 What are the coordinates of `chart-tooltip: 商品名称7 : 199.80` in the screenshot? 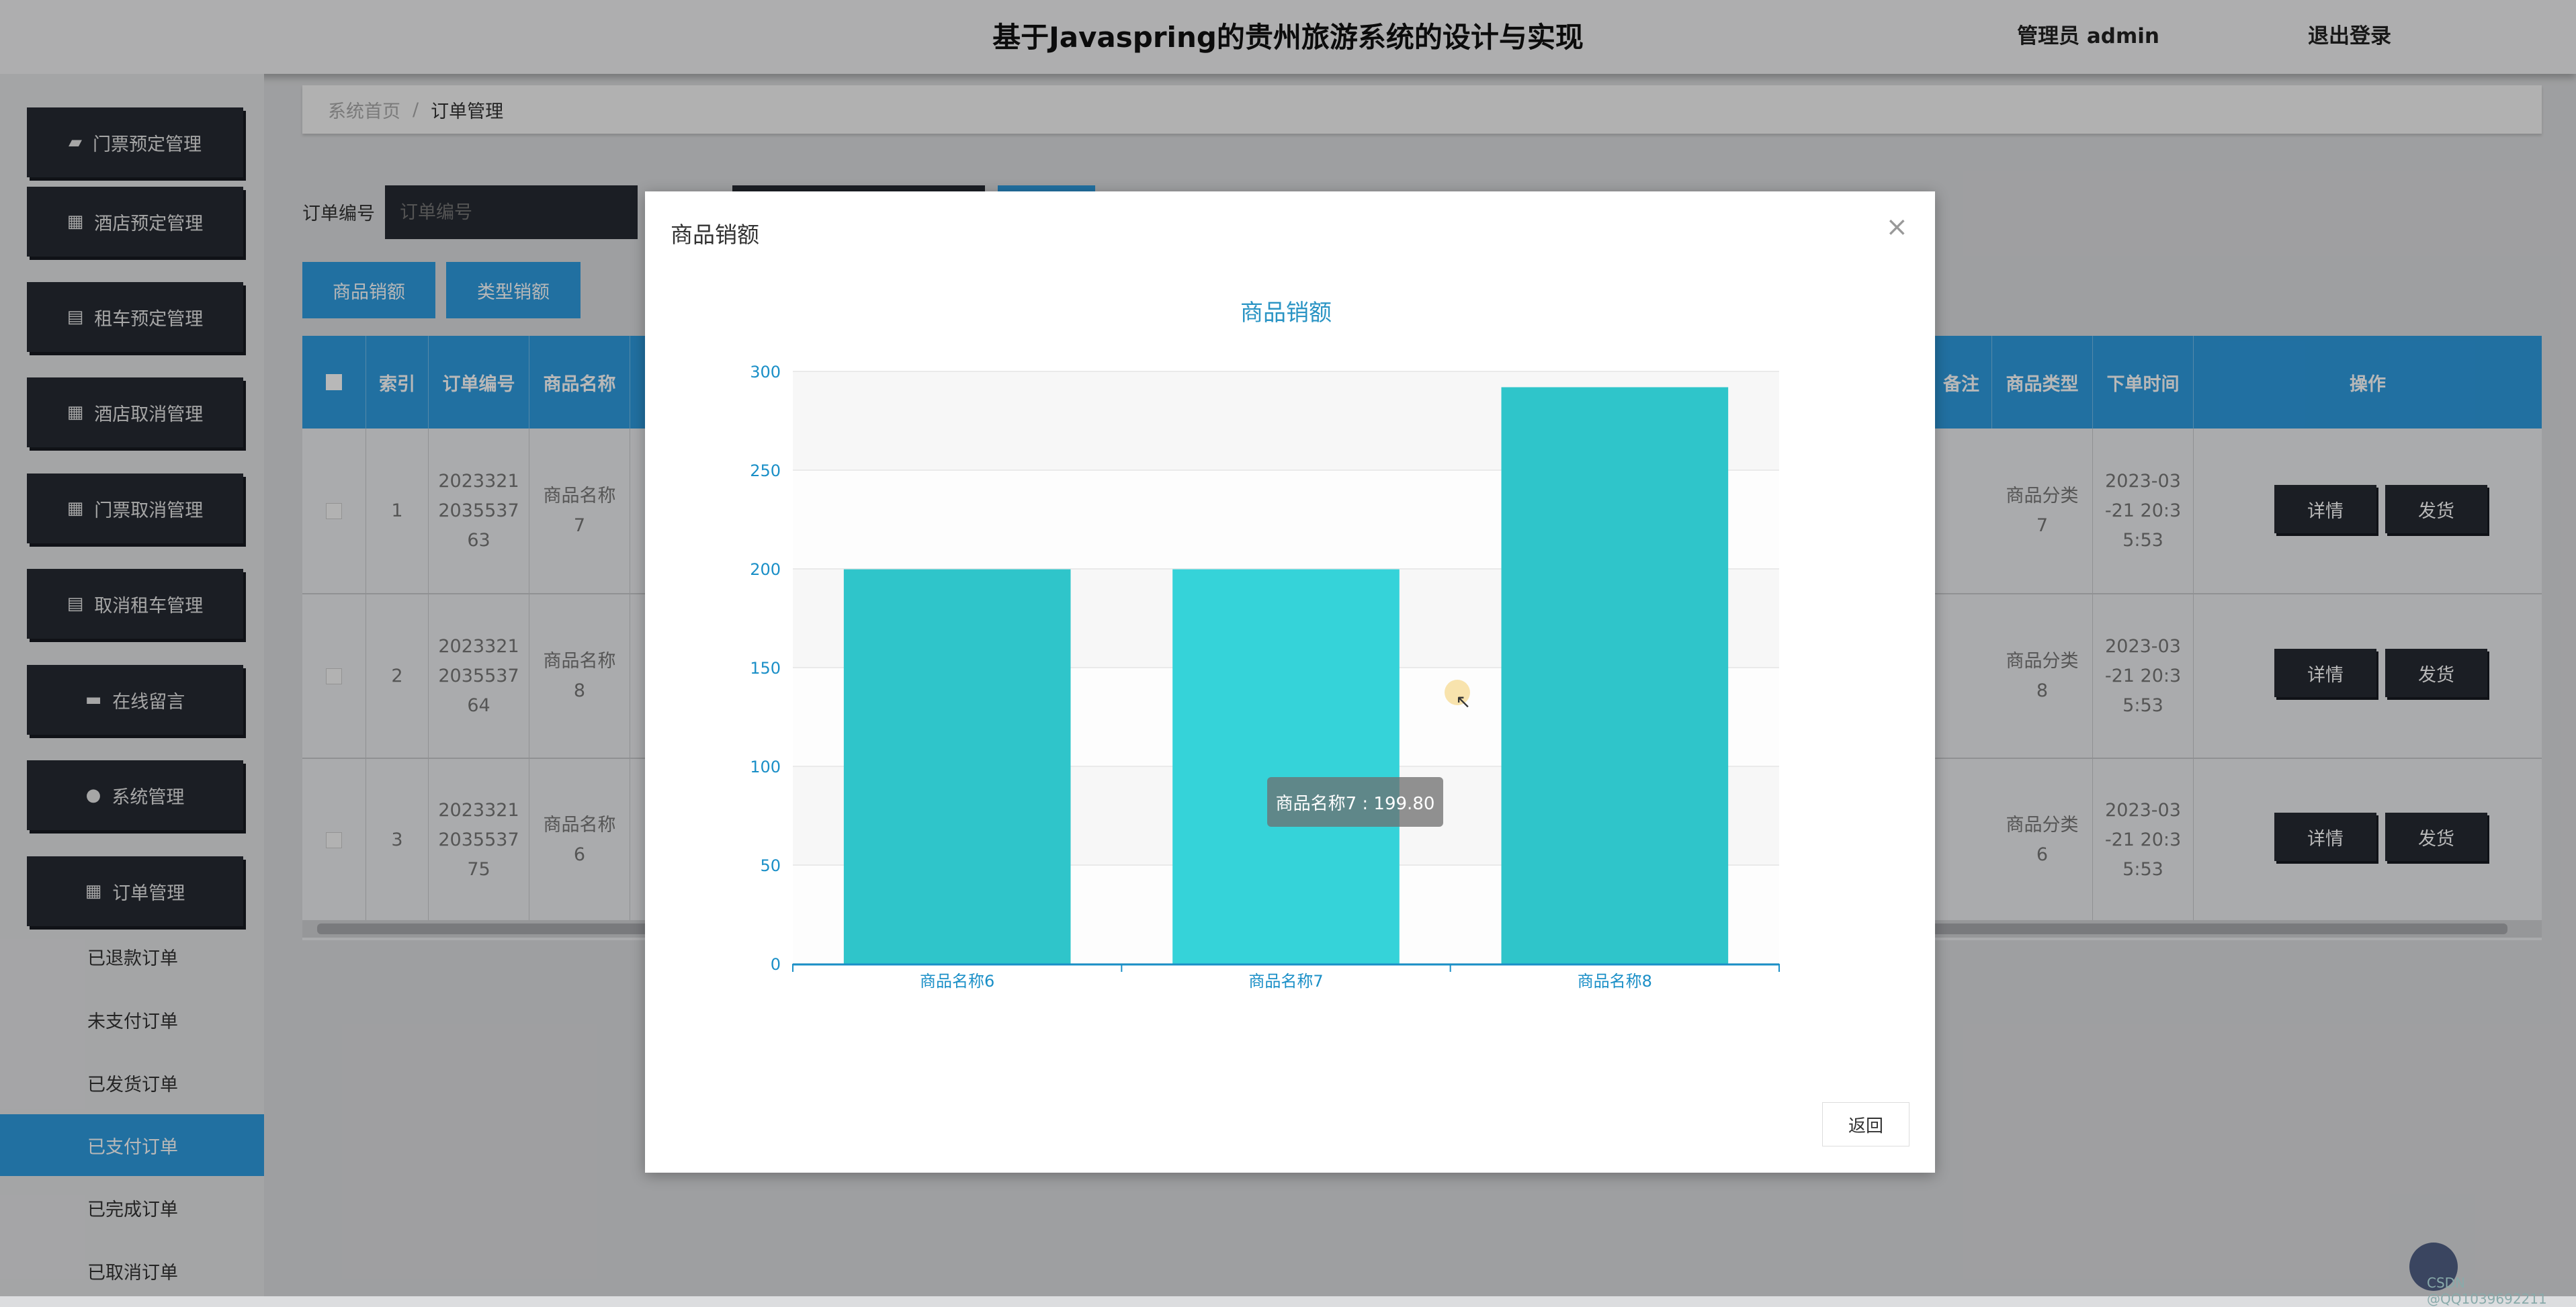 It's located at (1355, 802).